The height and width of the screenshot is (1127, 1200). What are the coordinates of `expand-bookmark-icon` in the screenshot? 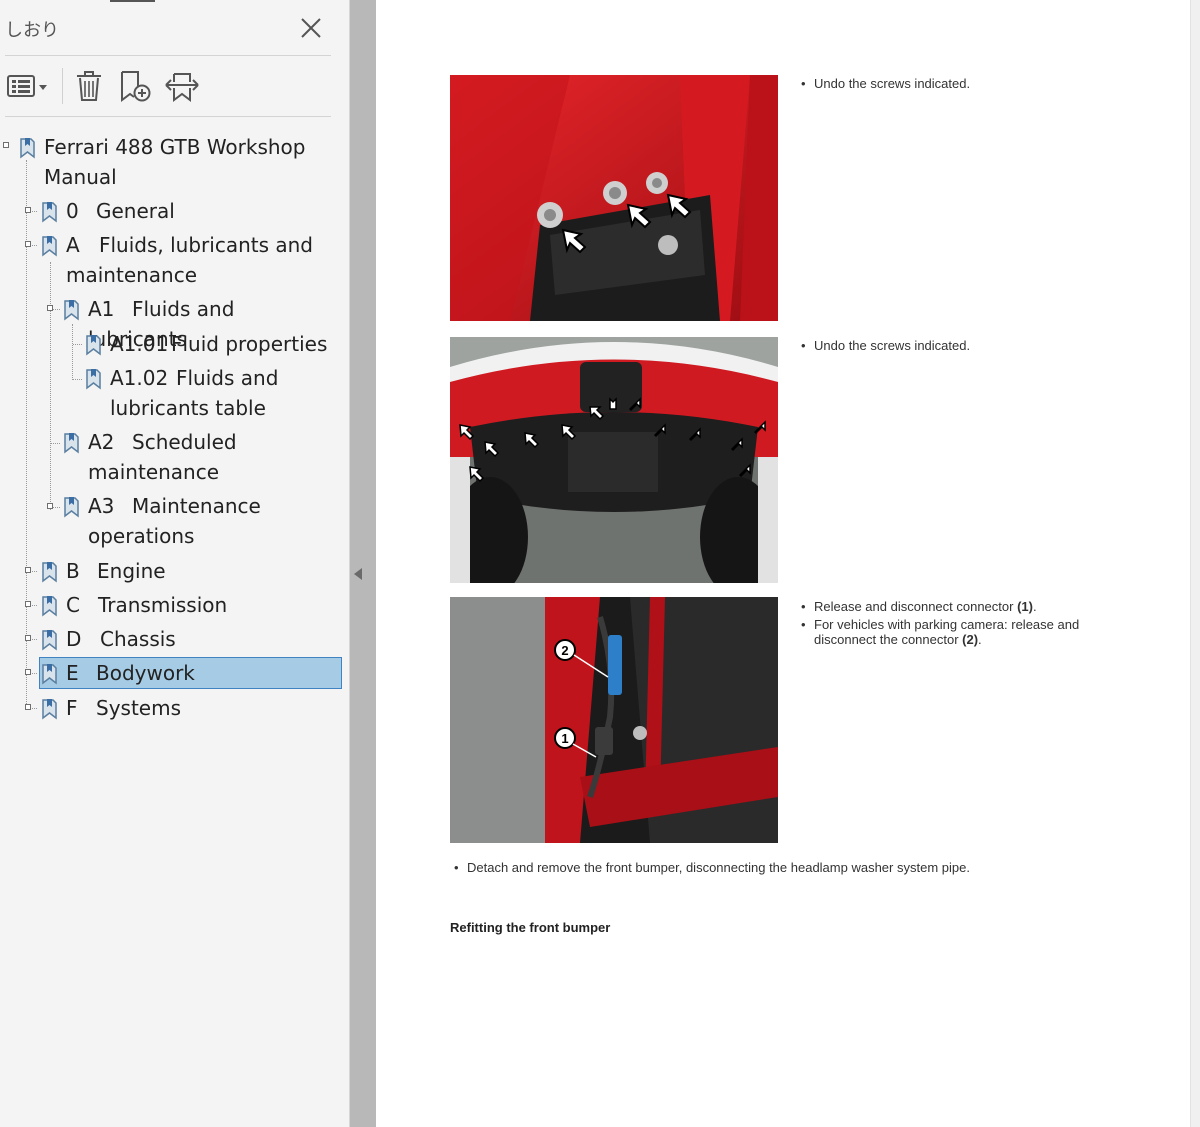 It's located at (182, 87).